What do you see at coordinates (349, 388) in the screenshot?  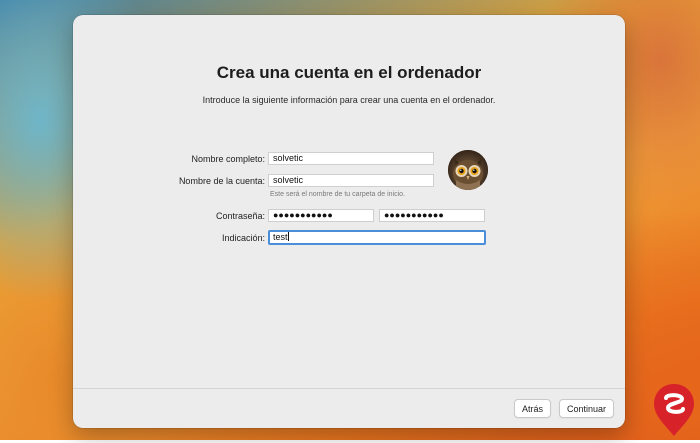 I see `footer-divider` at bounding box center [349, 388].